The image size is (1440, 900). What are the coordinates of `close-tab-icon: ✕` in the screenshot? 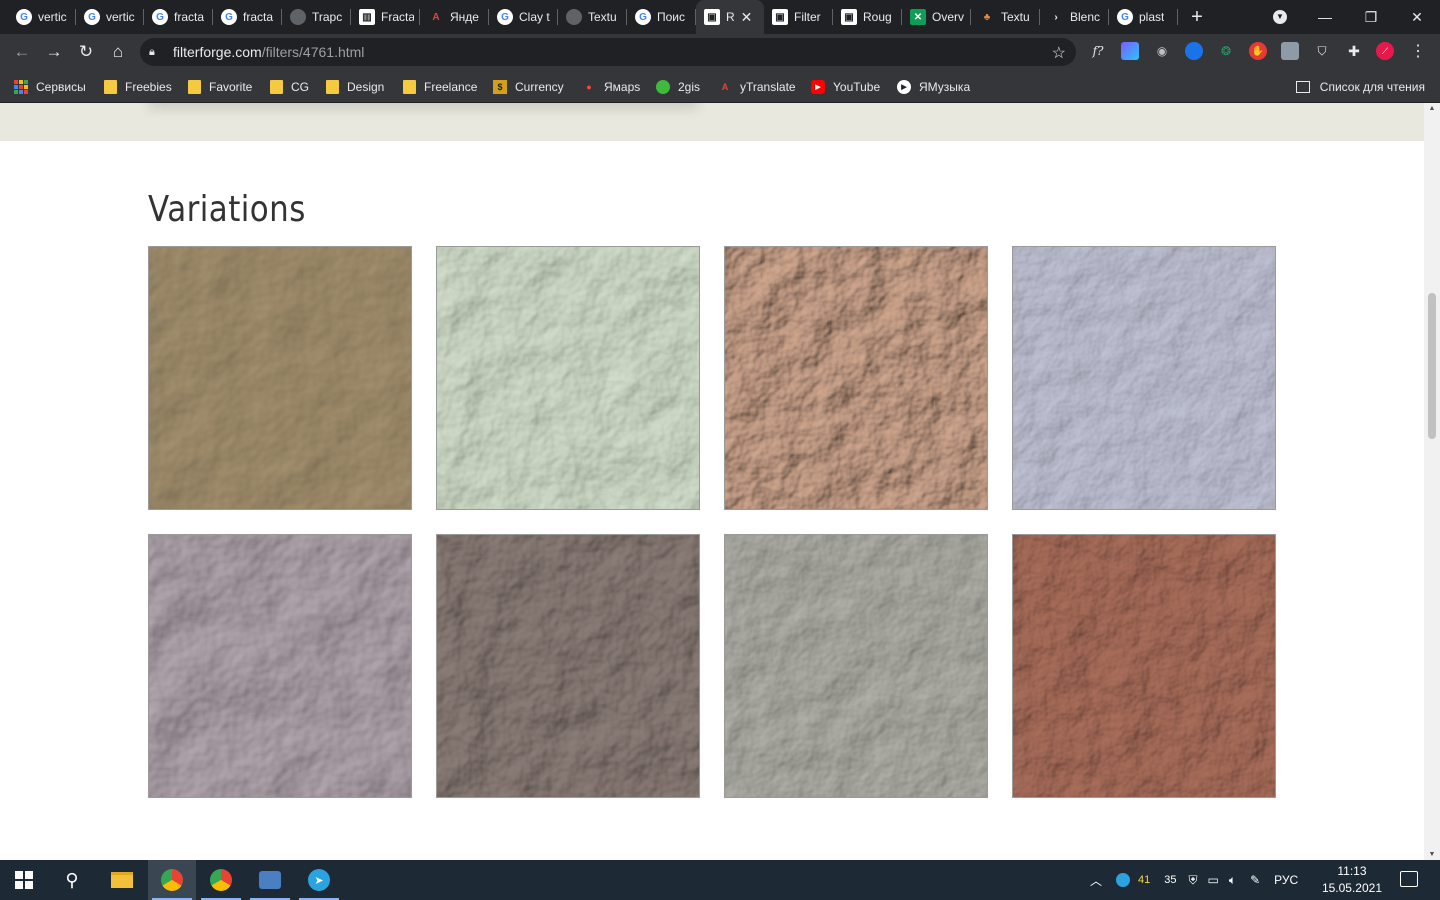 It's located at (747, 17).